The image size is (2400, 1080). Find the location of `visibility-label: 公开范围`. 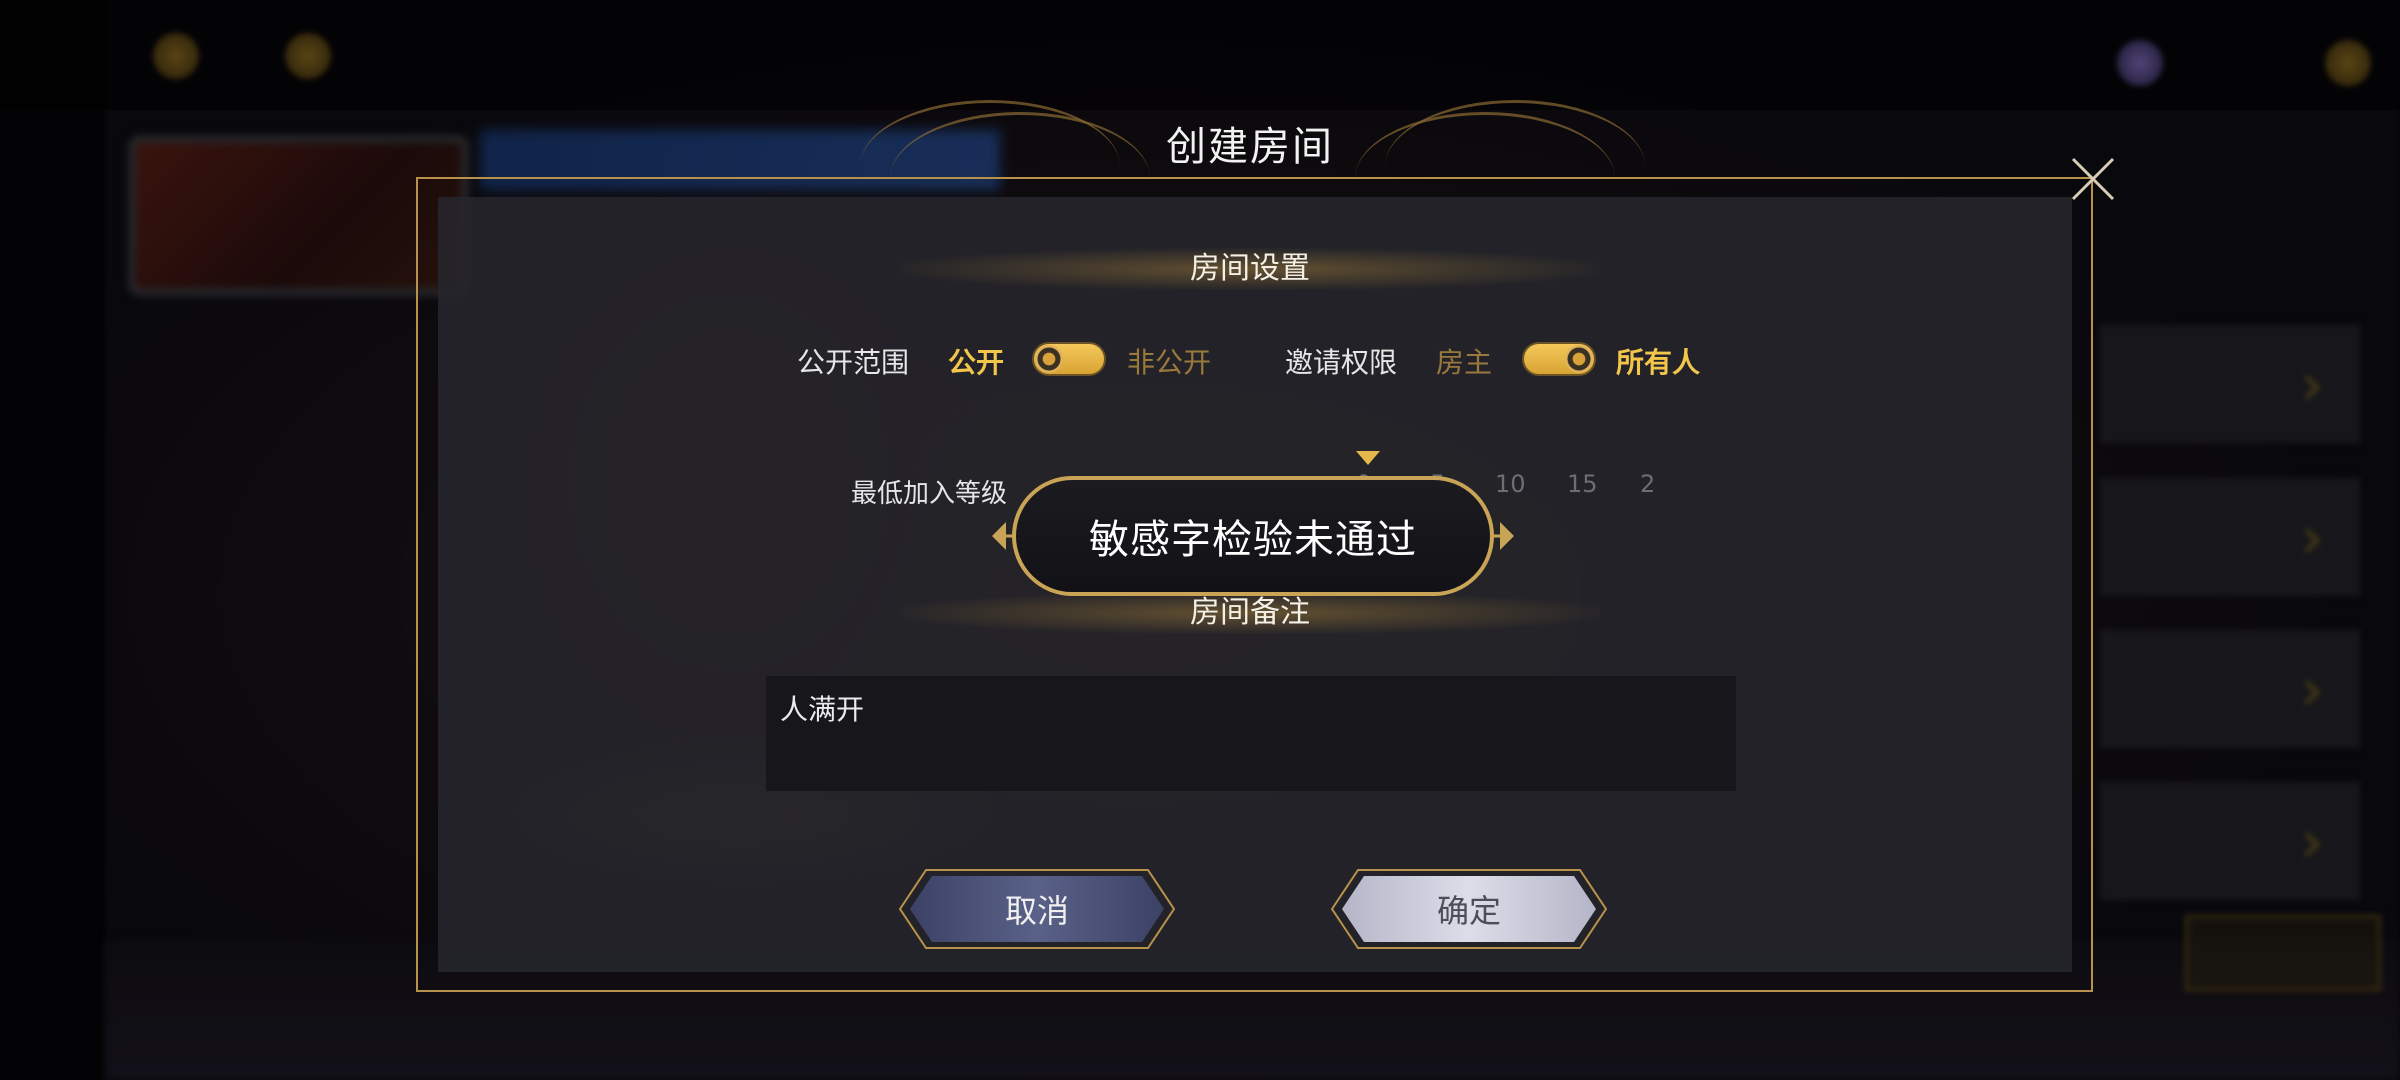

visibility-label: 公开范围 is located at coordinates (853, 362).